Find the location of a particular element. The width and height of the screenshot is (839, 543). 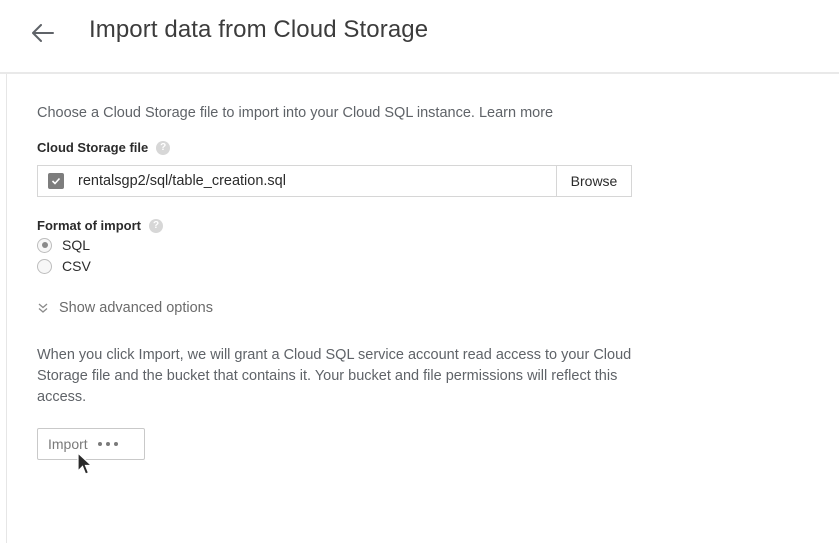

import-button-label: Import is located at coordinates (68, 444).